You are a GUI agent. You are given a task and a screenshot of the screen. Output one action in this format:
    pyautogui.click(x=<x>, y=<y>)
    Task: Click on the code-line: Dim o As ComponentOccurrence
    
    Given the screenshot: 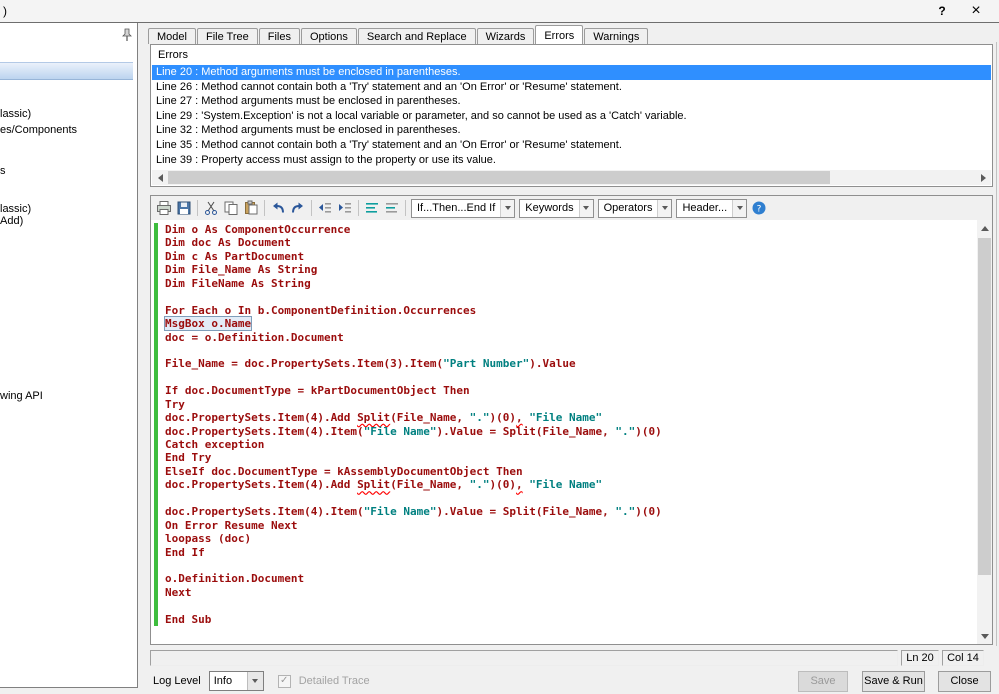 What is the action you would take?
    pyautogui.click(x=564, y=230)
    